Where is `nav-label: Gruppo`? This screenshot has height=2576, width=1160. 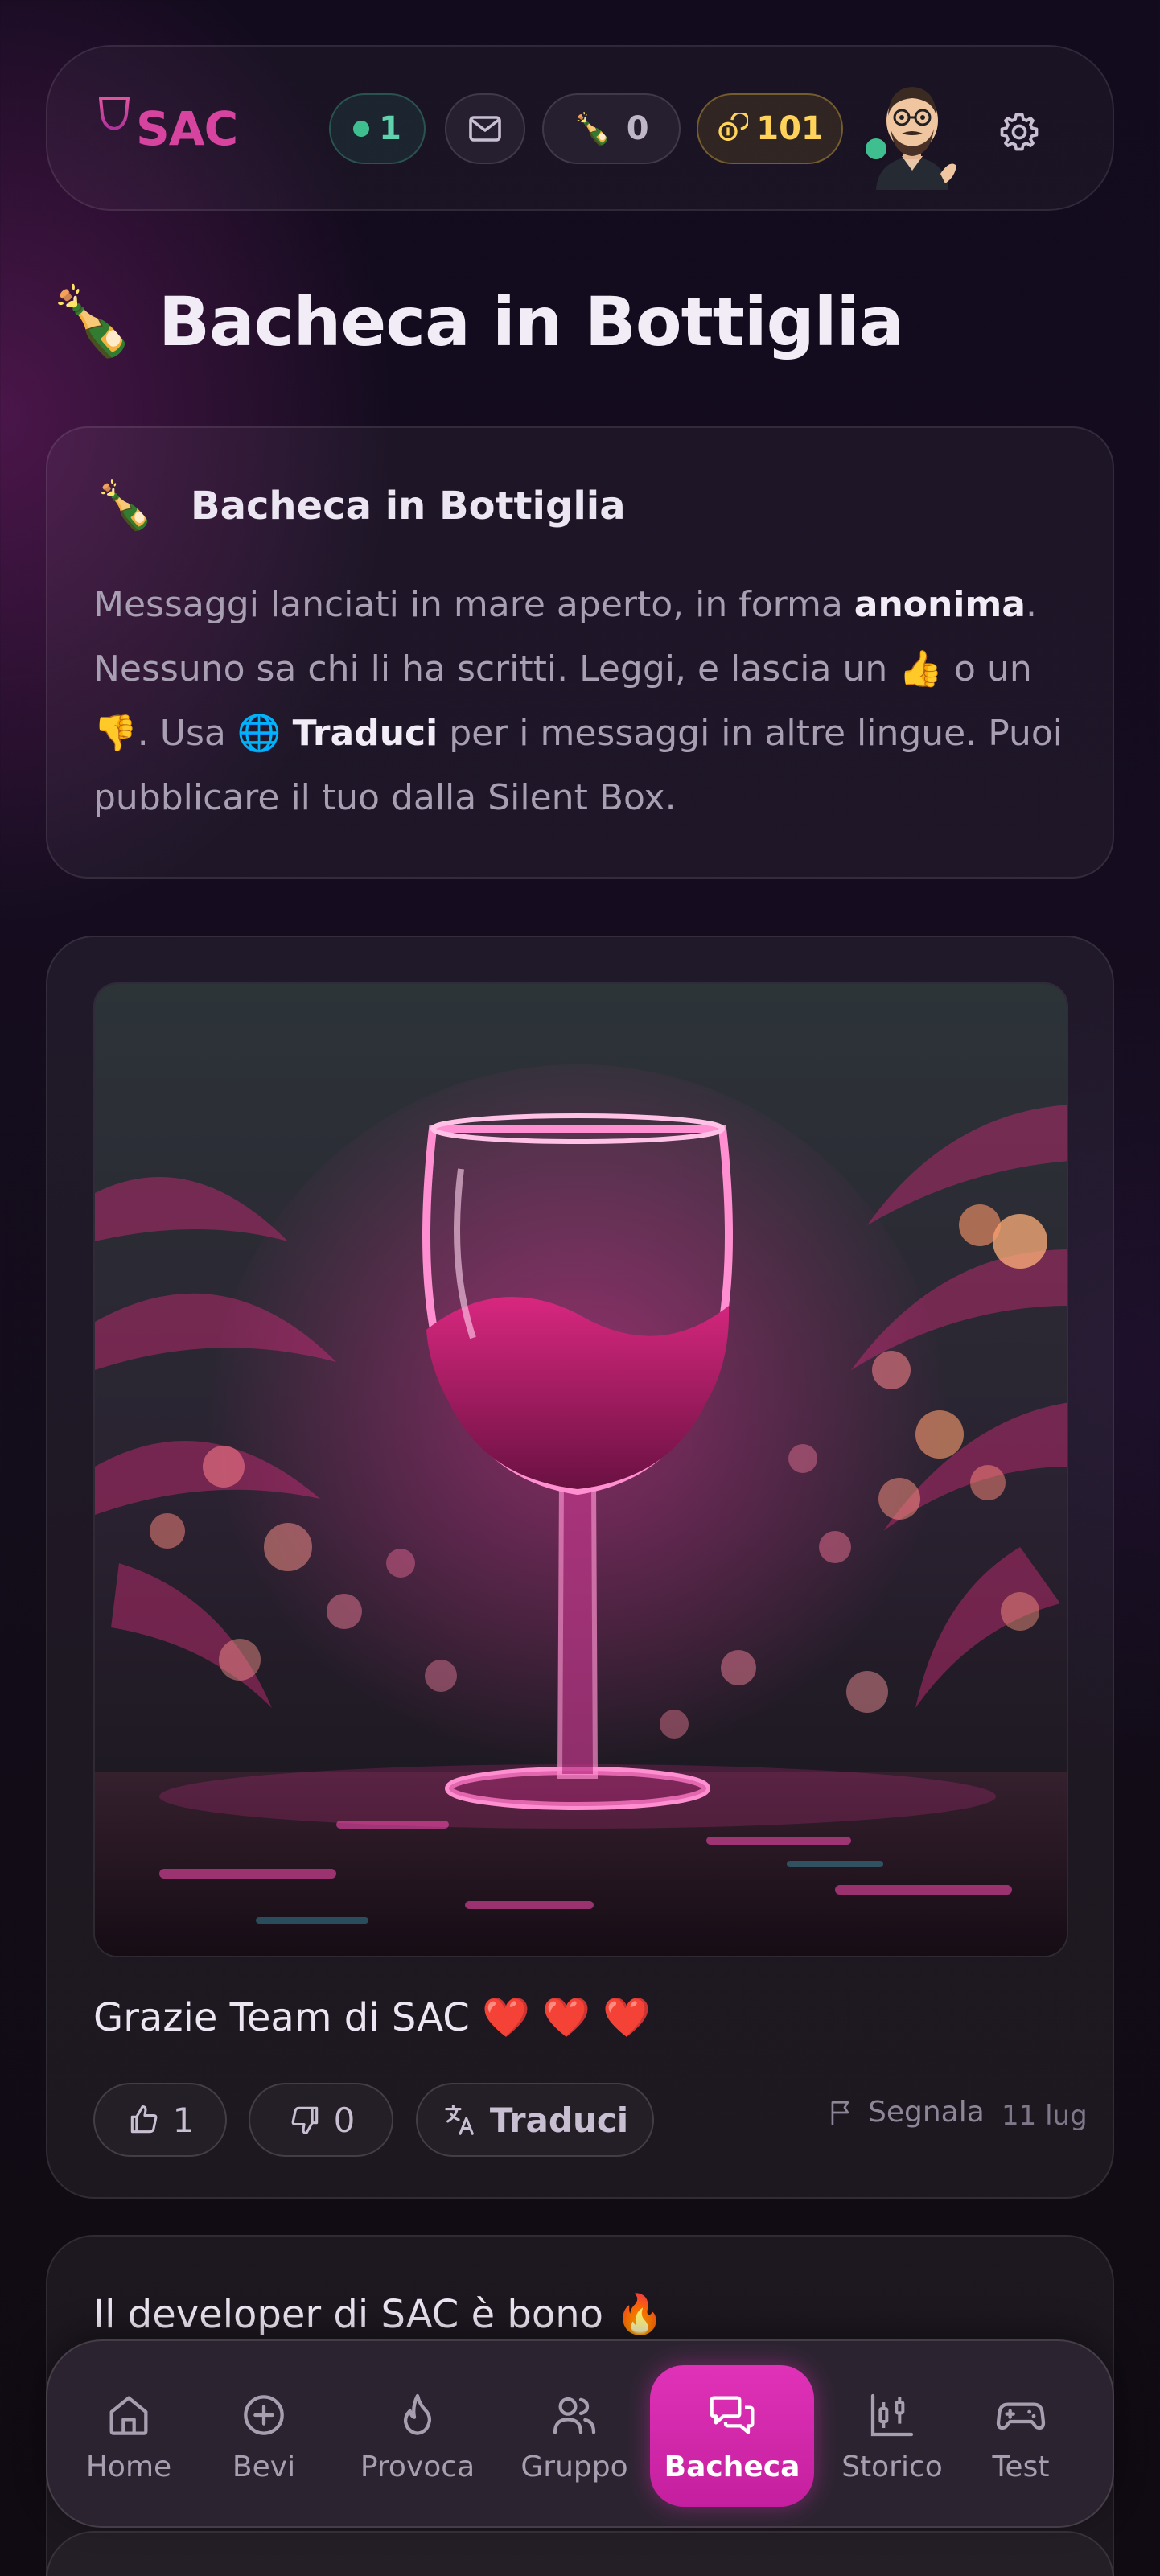
nav-label: Gruppo is located at coordinates (574, 2466).